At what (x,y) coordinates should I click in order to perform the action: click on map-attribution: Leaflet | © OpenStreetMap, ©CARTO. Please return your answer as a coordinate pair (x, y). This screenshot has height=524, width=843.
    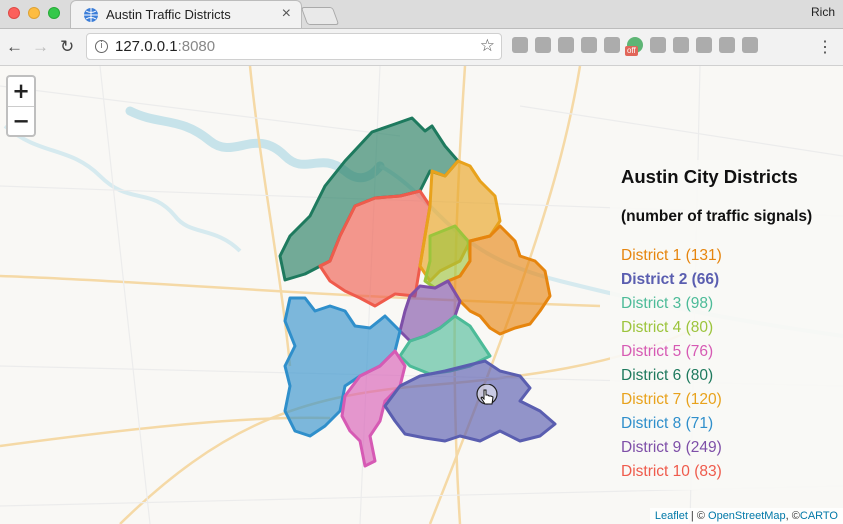
    Looking at the image, I should click on (746, 516).